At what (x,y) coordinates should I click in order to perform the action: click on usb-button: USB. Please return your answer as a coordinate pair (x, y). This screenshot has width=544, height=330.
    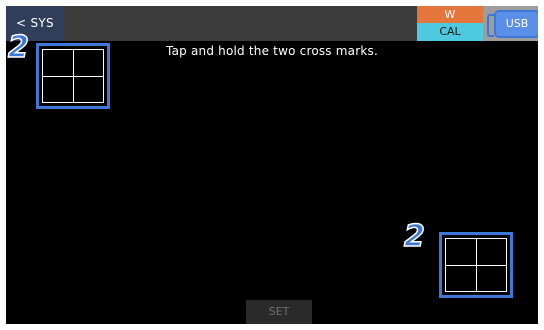
    Looking at the image, I should click on (516, 24).